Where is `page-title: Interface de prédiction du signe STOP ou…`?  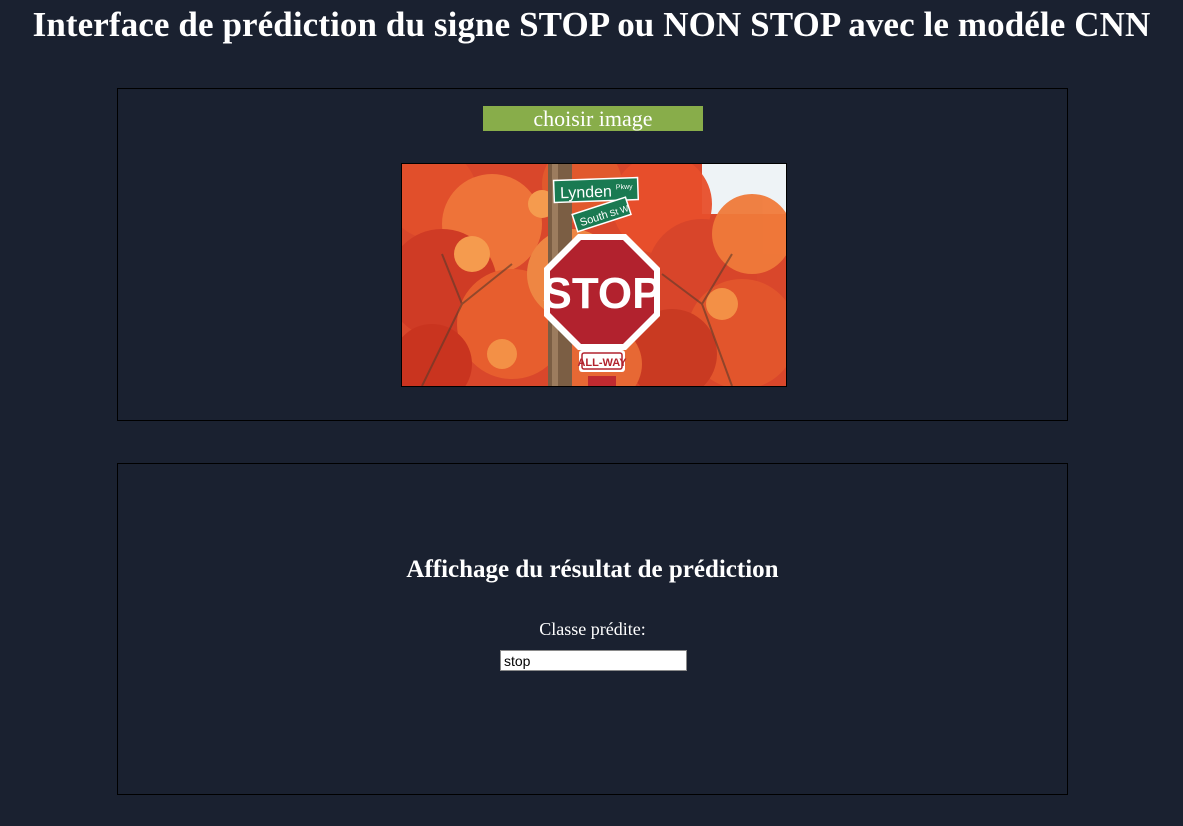
page-title: Interface de prédiction du signe STOP ou… is located at coordinates (591, 24).